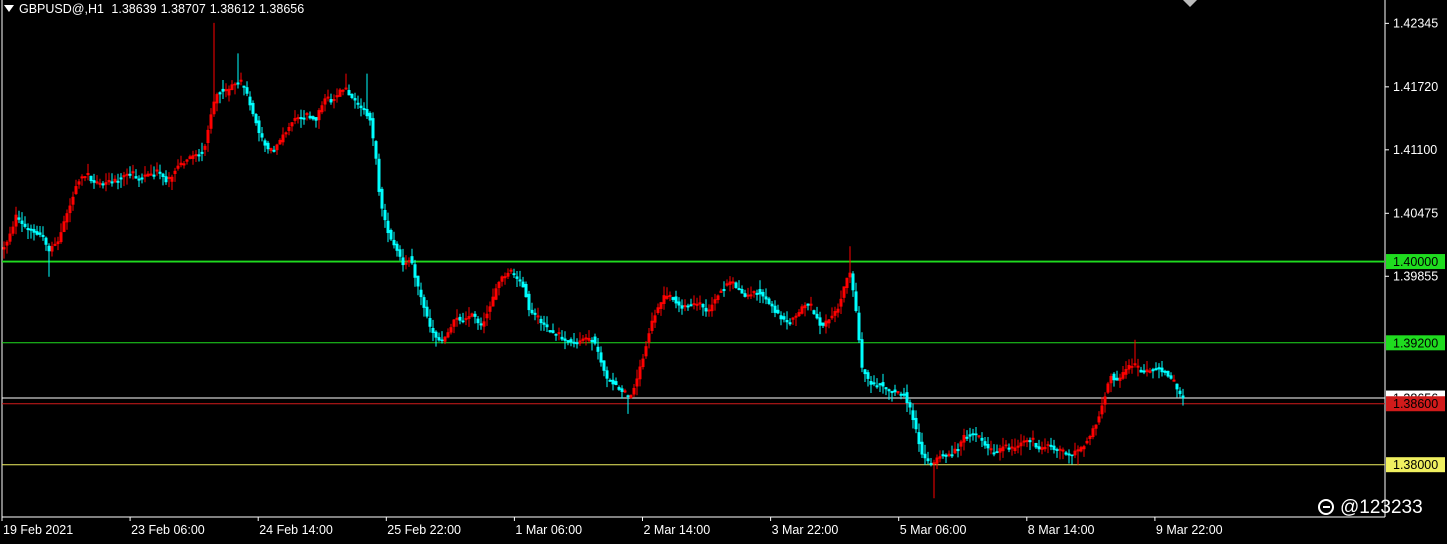 This screenshot has height=544, width=1447. I want to click on time-tick-label: 3 Mar 22:00, so click(805, 530).